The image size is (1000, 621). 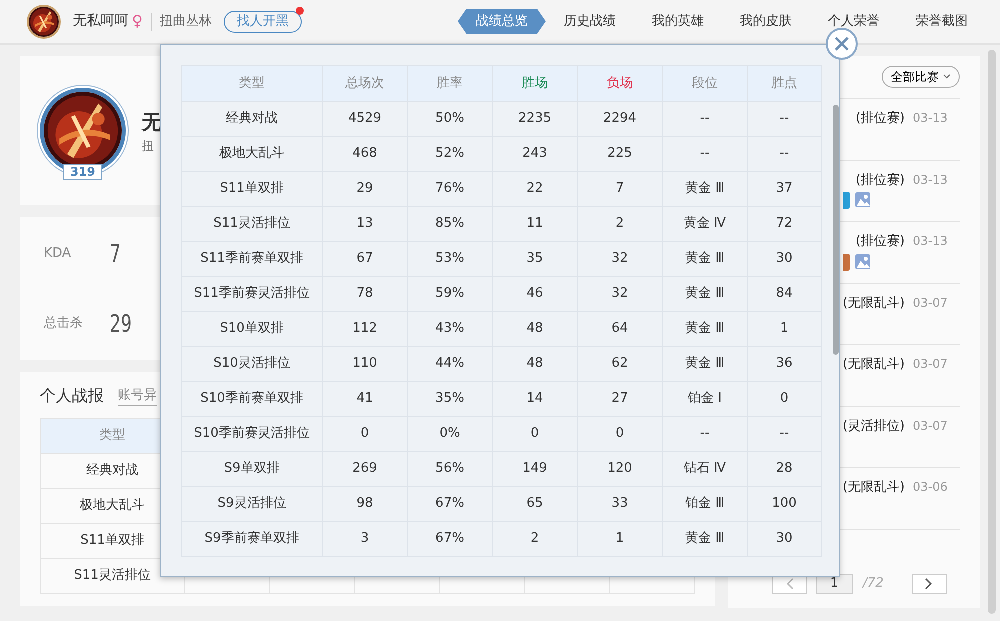 What do you see at coordinates (365, 399) in the screenshot?
I see `table-cell: 41` at bounding box center [365, 399].